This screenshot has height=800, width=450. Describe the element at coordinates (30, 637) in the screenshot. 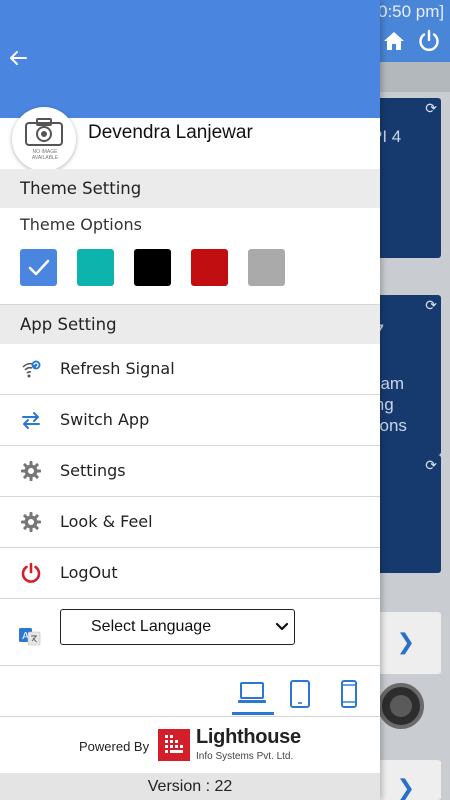

I see `translate-icon: A` at that location.